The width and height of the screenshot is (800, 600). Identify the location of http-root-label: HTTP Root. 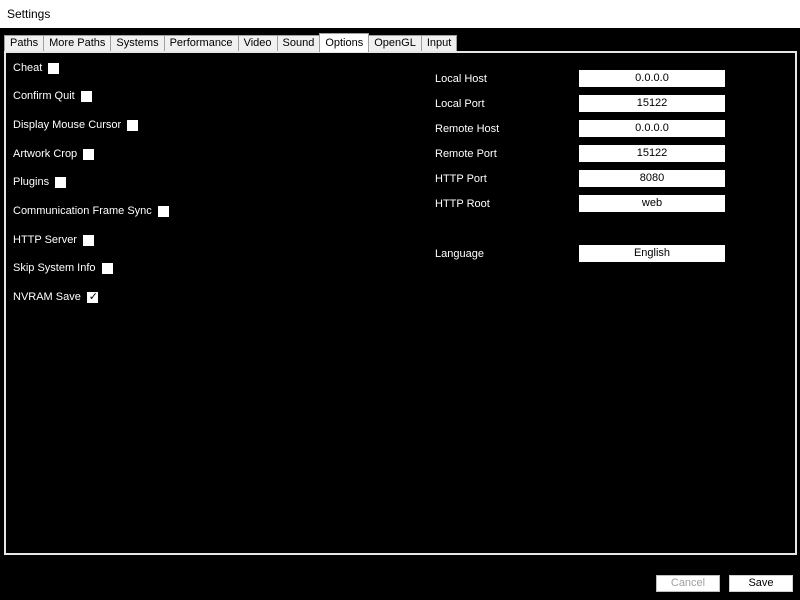
(462, 204).